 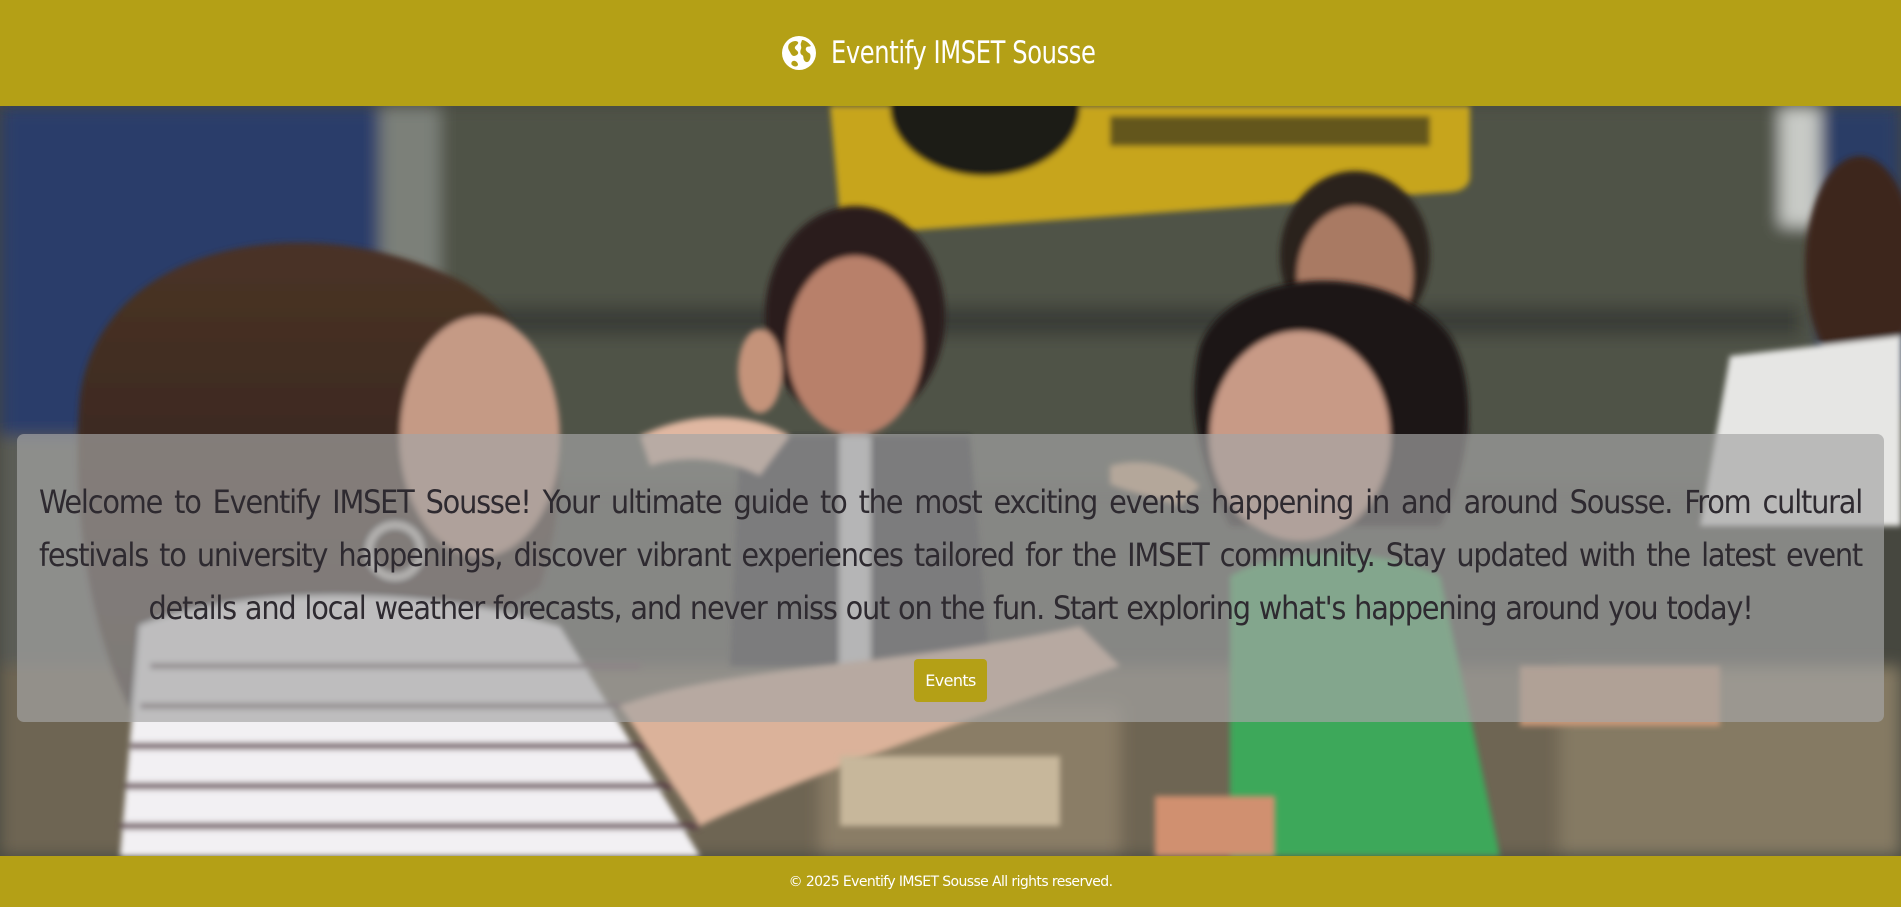 I want to click on site-title: Eventify IMSET Sousse, so click(x=963, y=53).